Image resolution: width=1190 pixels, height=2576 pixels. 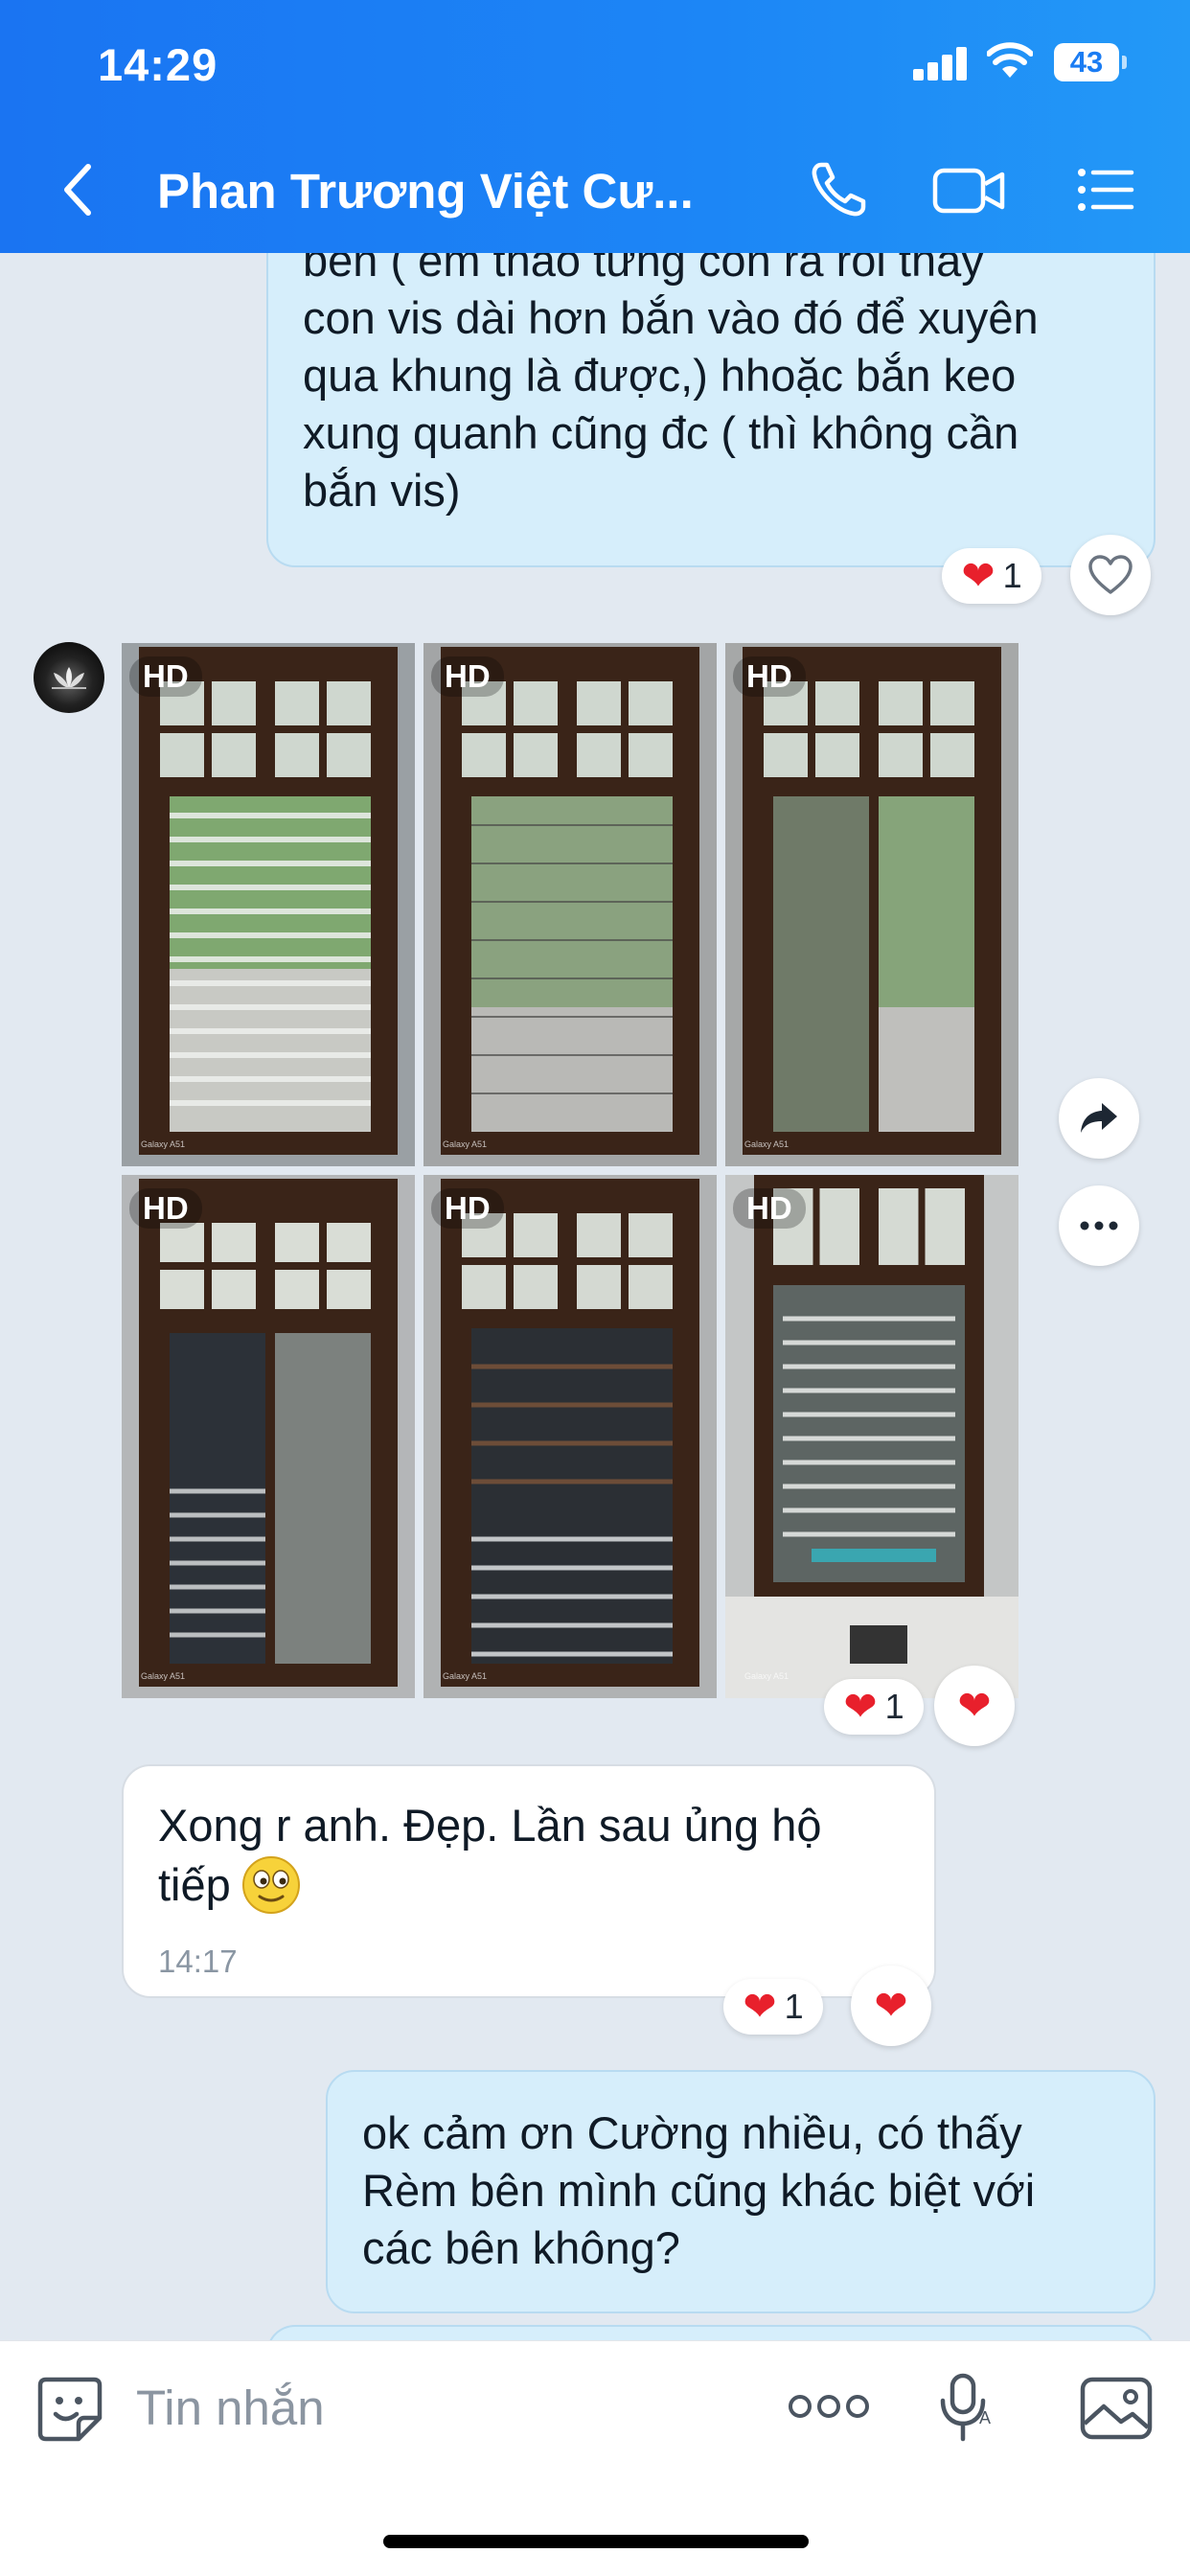 I want to click on phone-icon, so click(x=839, y=189).